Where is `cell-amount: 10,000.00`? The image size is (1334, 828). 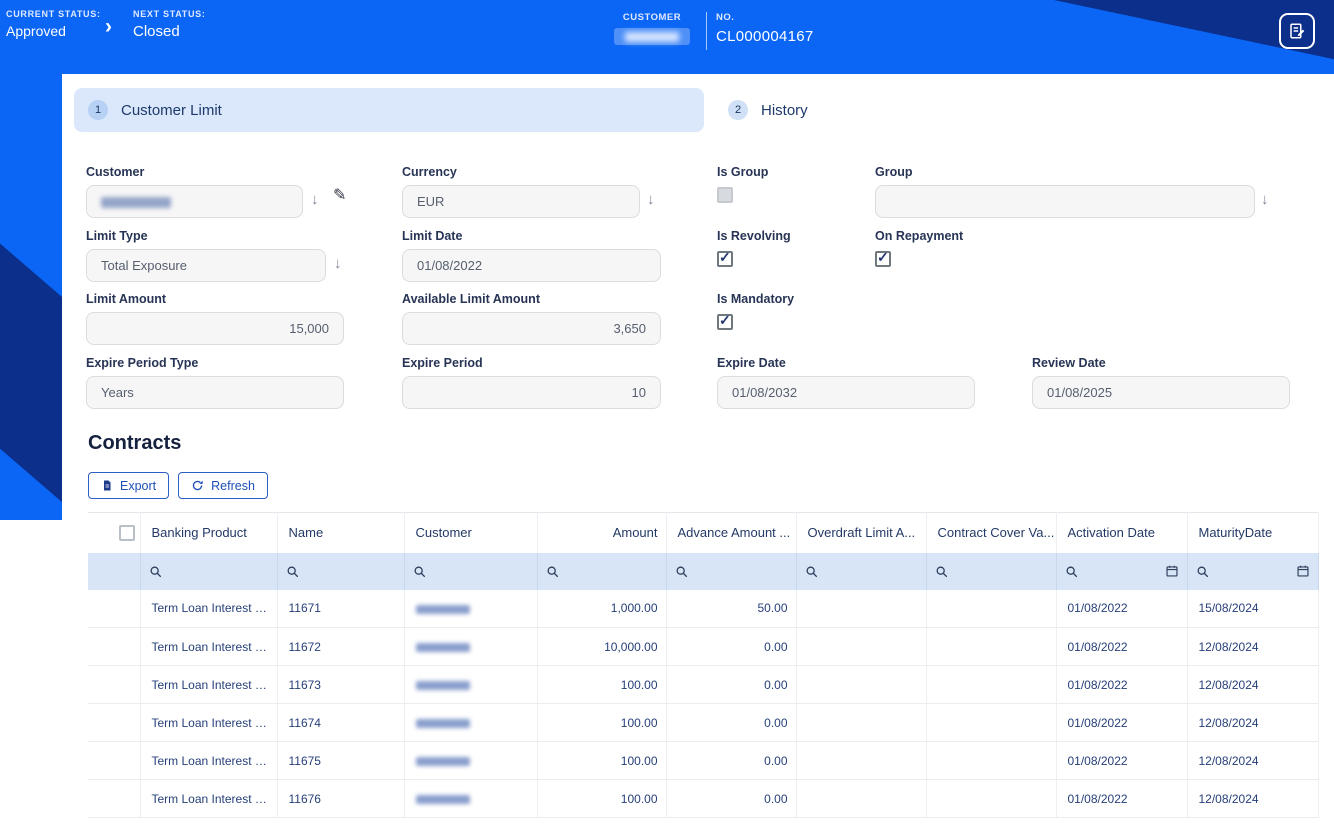
cell-amount: 10,000.00 is located at coordinates (602, 646).